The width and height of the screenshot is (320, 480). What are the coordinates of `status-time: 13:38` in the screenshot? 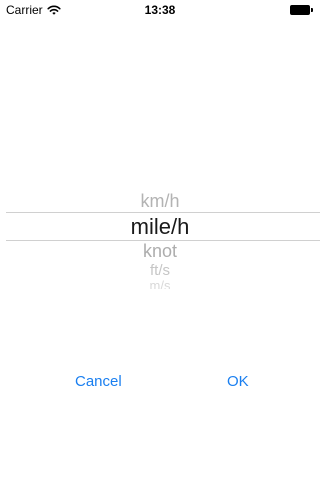 It's located at (160, 10).